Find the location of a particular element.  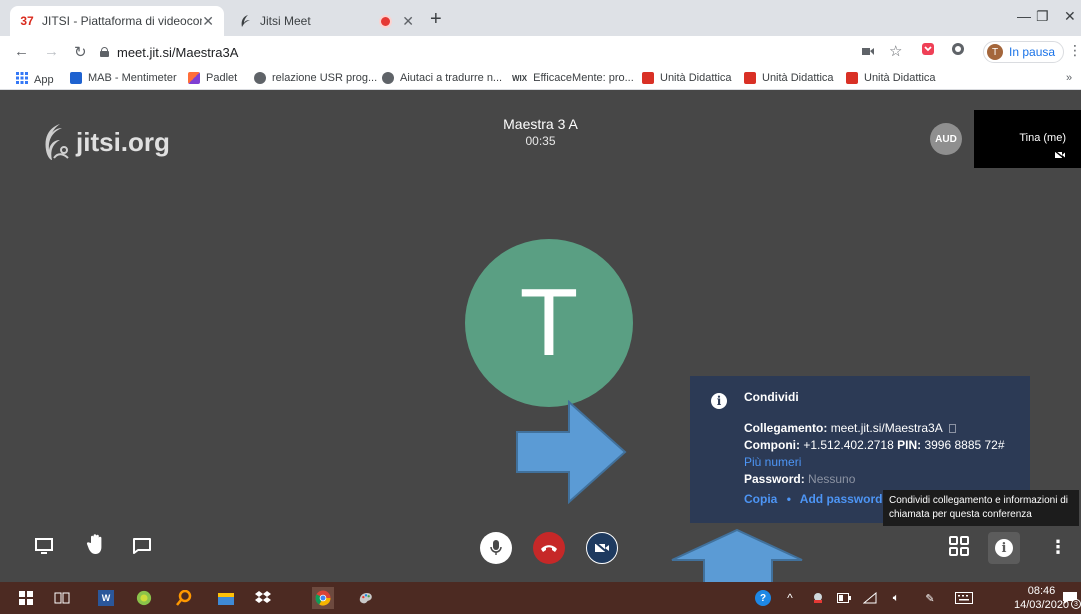

windows-start-icon is located at coordinates (26, 598).